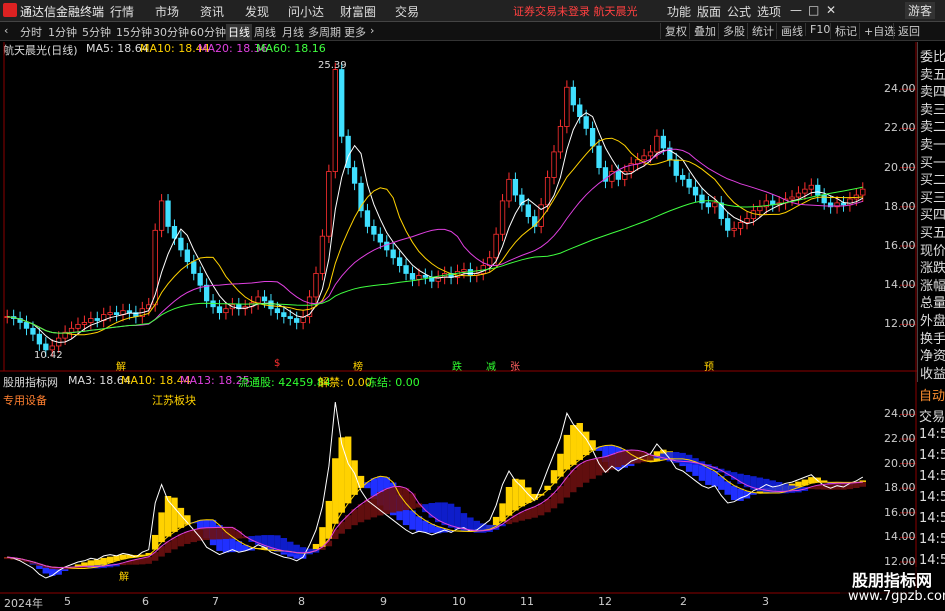  Describe the element at coordinates (900, 128) in the screenshot. I see `main-y-tick: 22.00` at that location.